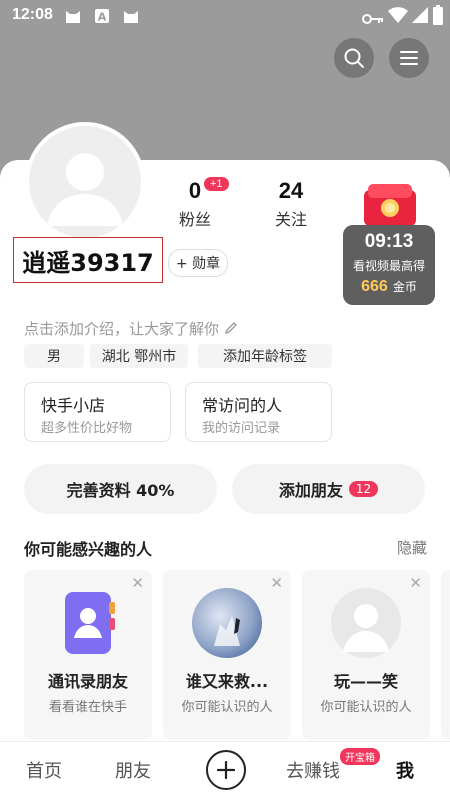 Image resolution: width=450 pixels, height=800 pixels. I want to click on key-icon, so click(373, 19).